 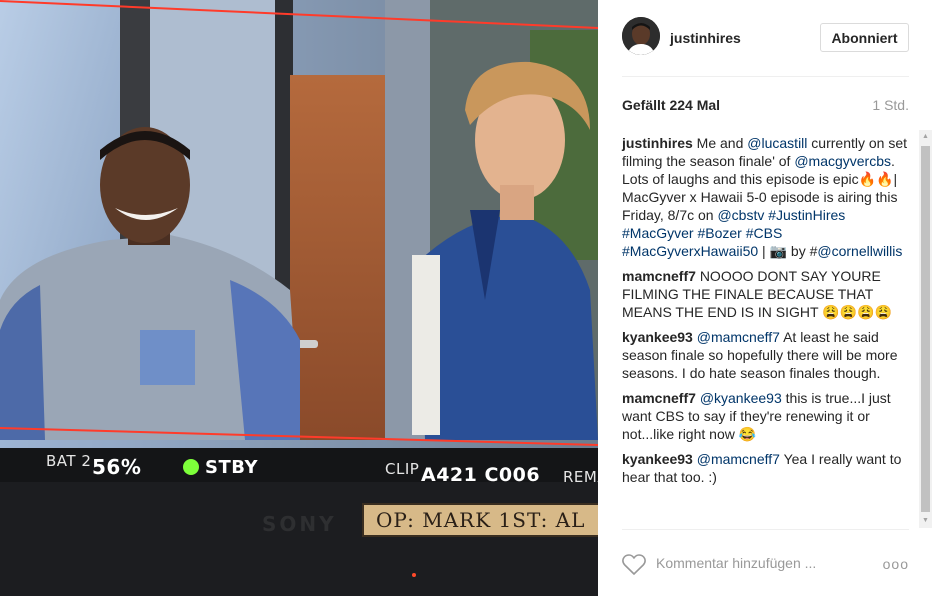 I want to click on scroll-up-icon: ▲, so click(x=925, y=137).